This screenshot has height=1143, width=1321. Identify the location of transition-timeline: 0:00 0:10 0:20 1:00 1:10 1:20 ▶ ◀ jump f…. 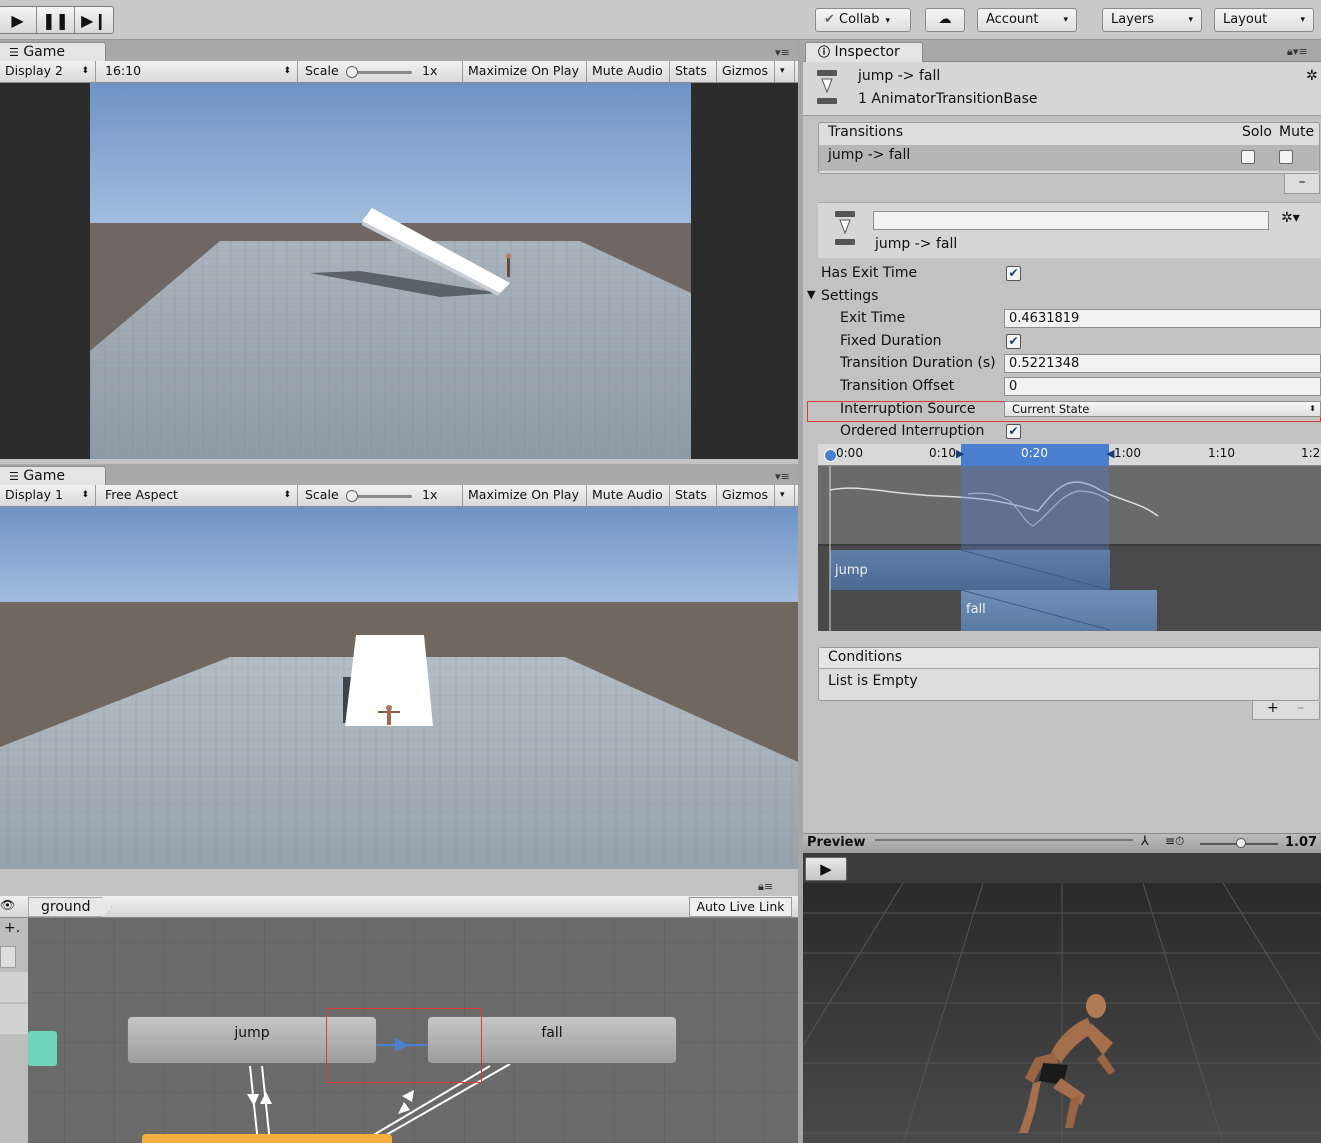
(1069, 537).